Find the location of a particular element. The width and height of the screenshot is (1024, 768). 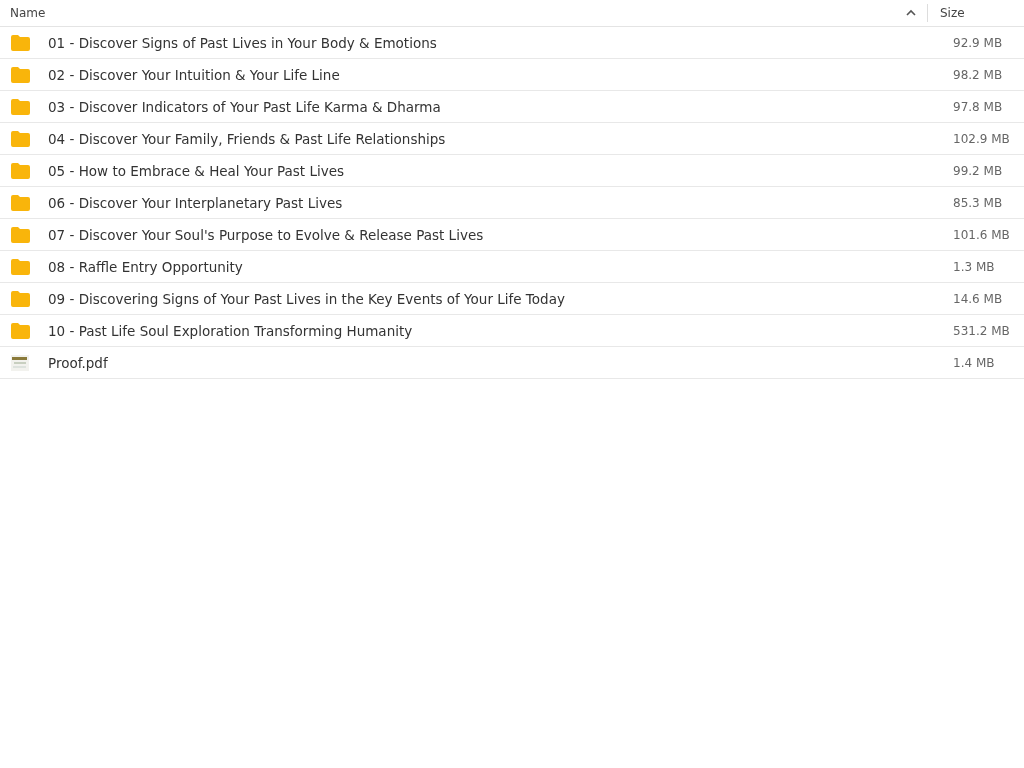

file-size: 101.6 MB is located at coordinates (982, 234).